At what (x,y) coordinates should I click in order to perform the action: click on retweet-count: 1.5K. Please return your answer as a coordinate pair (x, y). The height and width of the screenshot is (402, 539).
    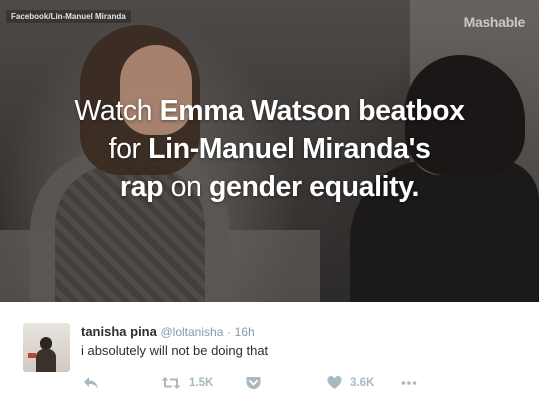
    Looking at the image, I should click on (201, 383).